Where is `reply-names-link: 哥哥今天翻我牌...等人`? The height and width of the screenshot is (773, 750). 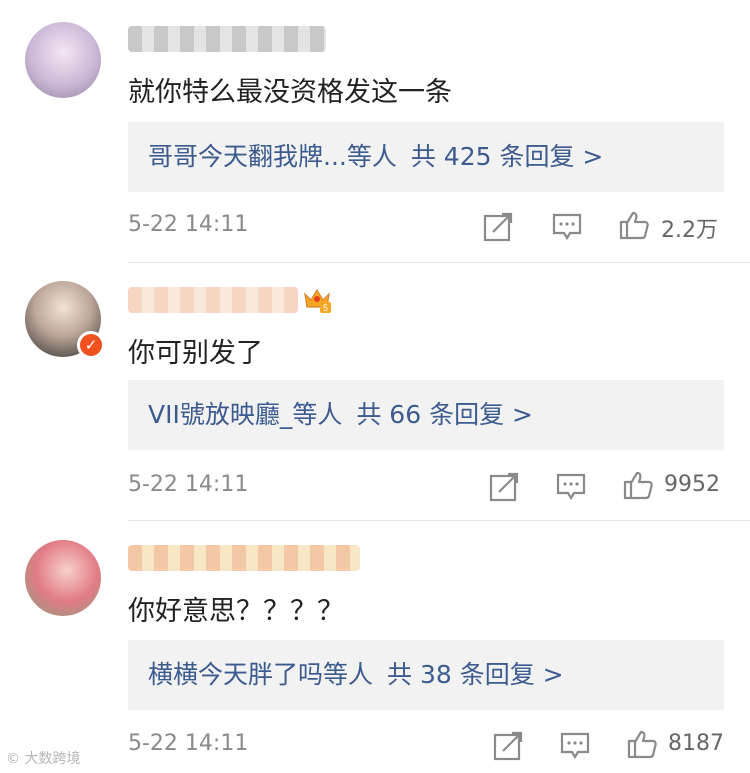
reply-names-link: 哥哥今天翻我牌...等人 is located at coordinates (272, 156).